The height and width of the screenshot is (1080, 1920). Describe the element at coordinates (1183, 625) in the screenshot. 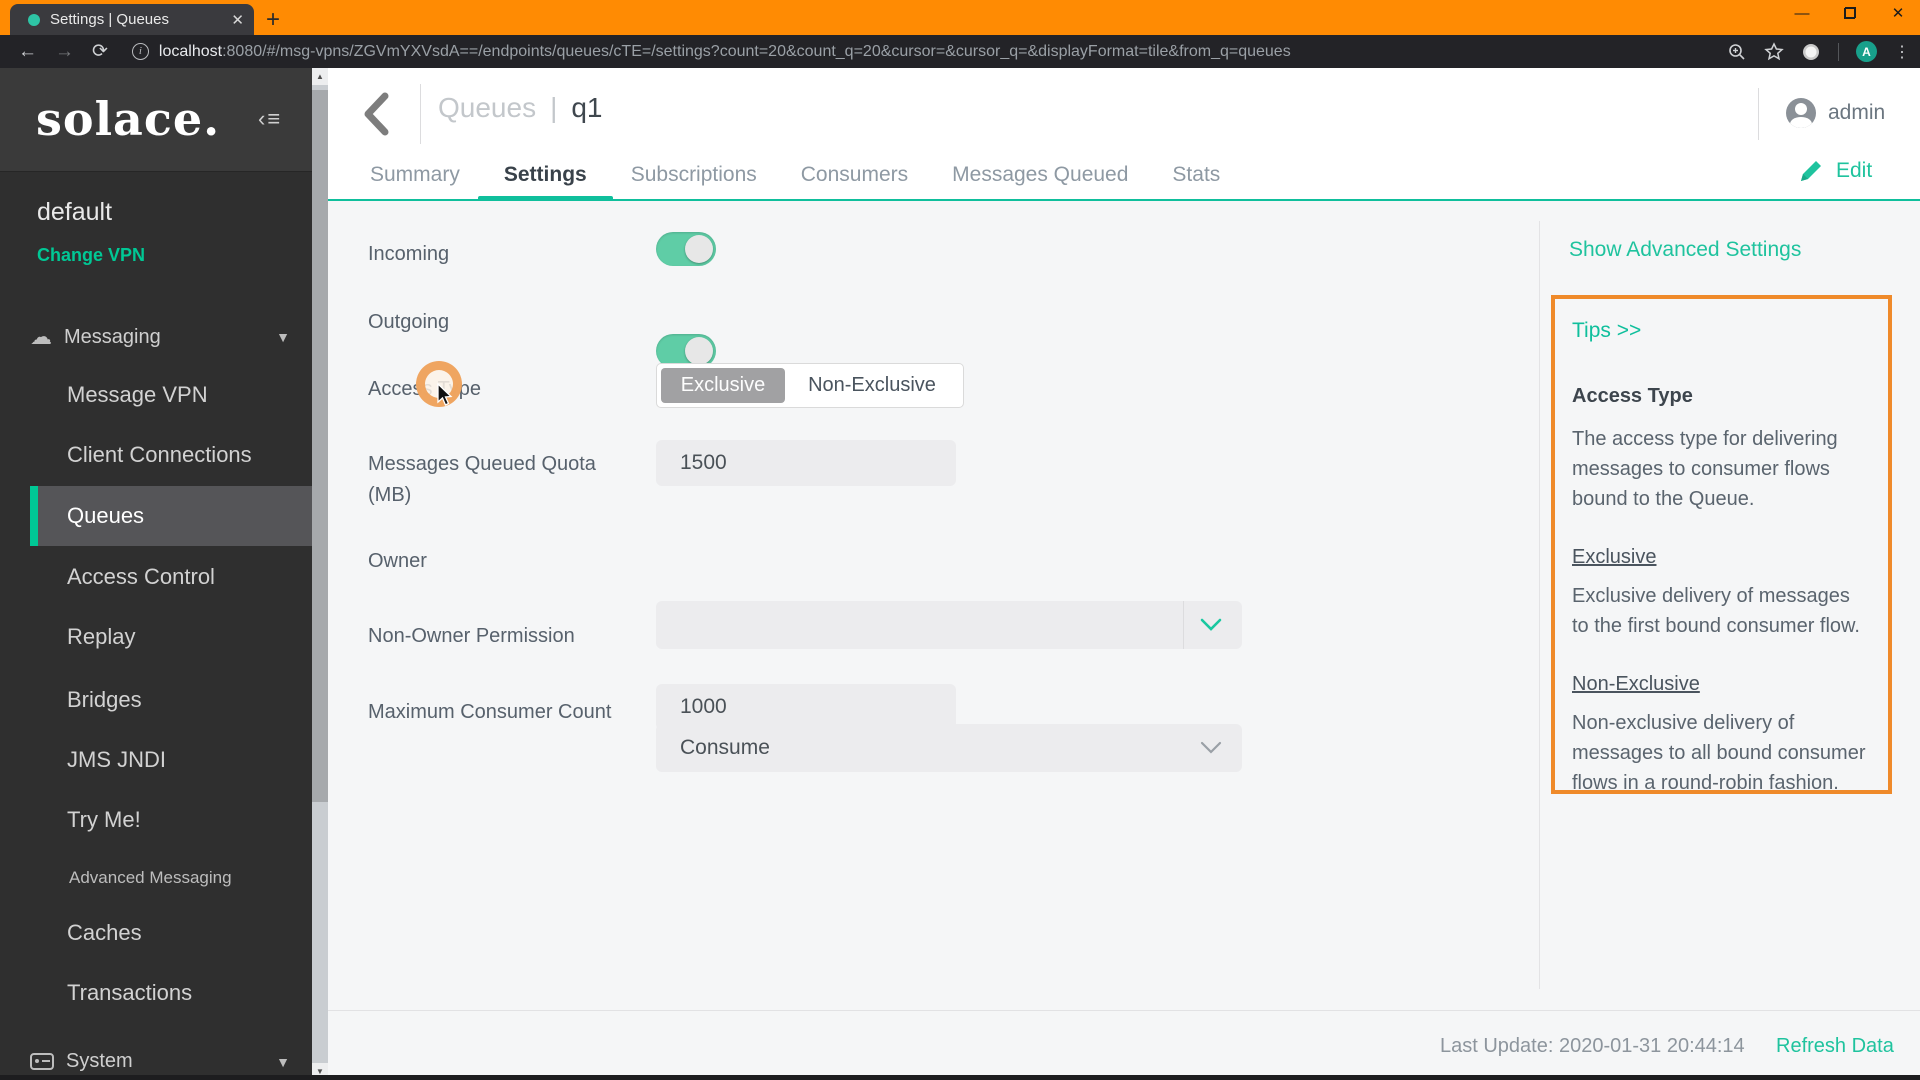

I see `dropdown-divider` at that location.